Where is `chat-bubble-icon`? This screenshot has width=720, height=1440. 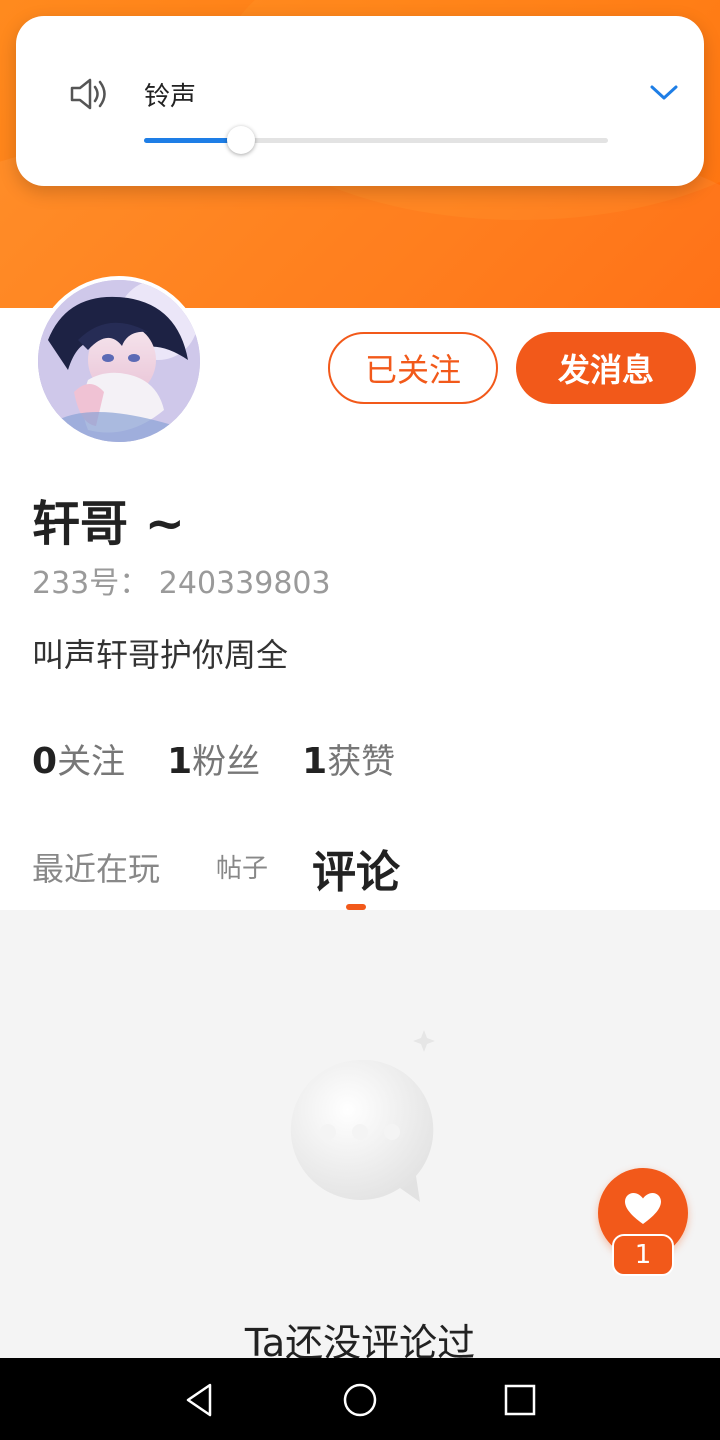
chat-bubble-icon is located at coordinates (362, 1116).